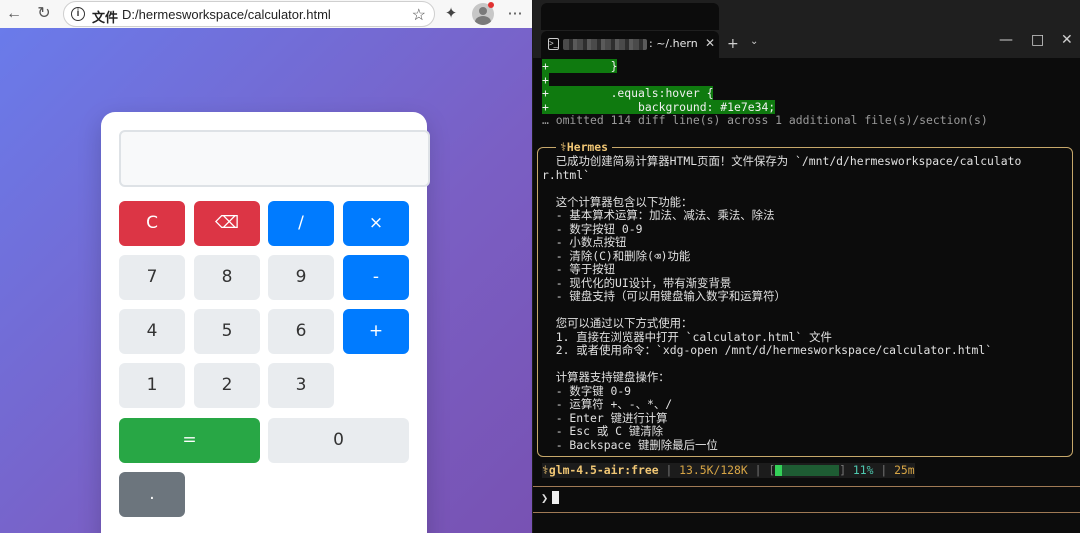 The height and width of the screenshot is (533, 1080). What do you see at coordinates (628, 93) in the screenshot?
I see `diff-line: + .equals:hover {` at bounding box center [628, 93].